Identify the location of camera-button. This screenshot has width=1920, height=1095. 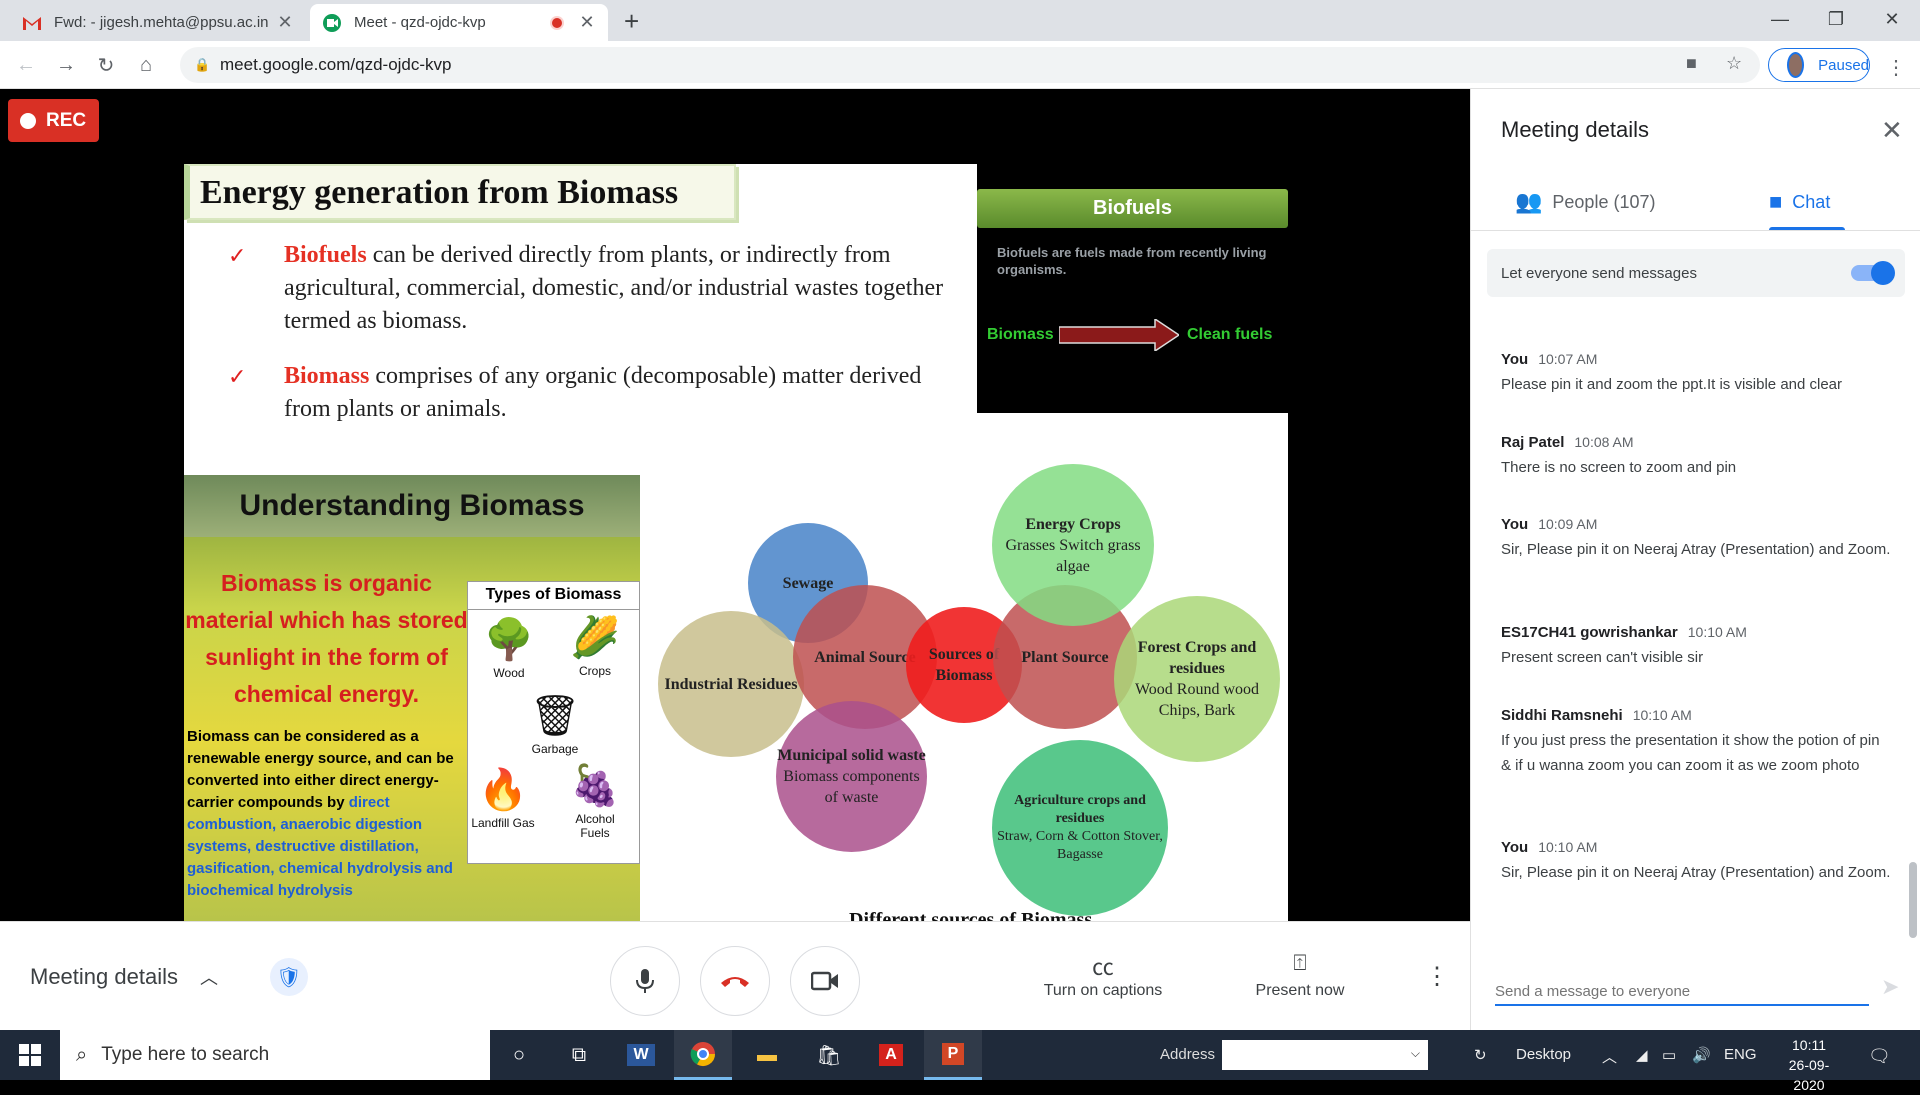
(825, 981).